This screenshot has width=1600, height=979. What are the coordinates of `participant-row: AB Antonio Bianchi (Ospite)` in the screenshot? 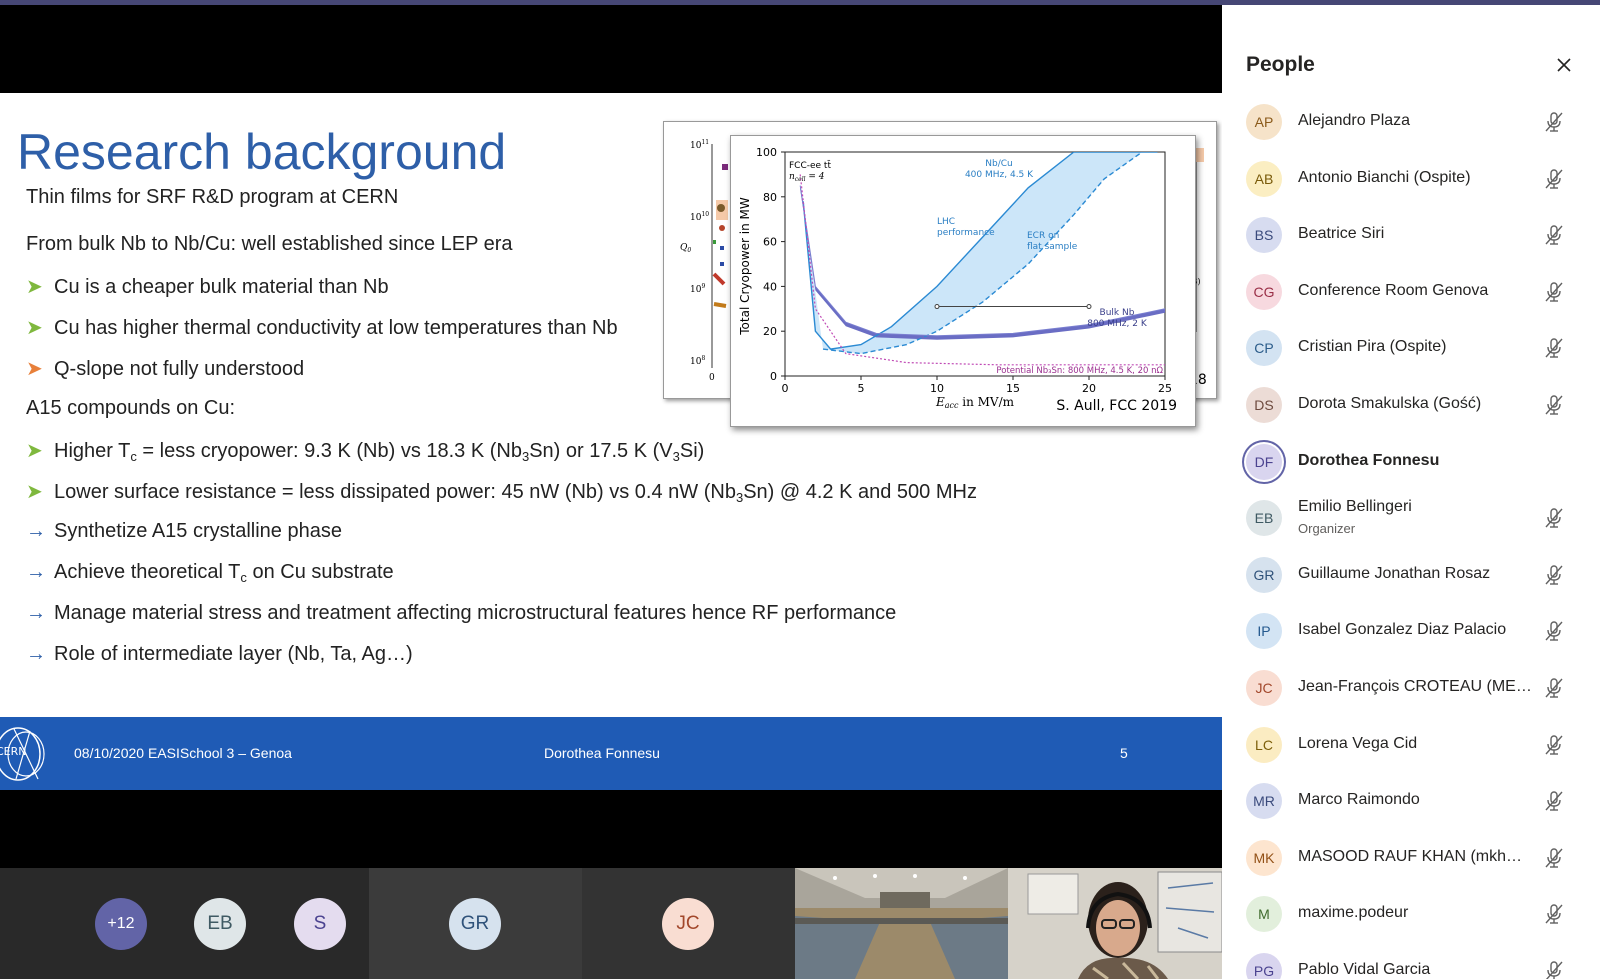 It's located at (1411, 179).